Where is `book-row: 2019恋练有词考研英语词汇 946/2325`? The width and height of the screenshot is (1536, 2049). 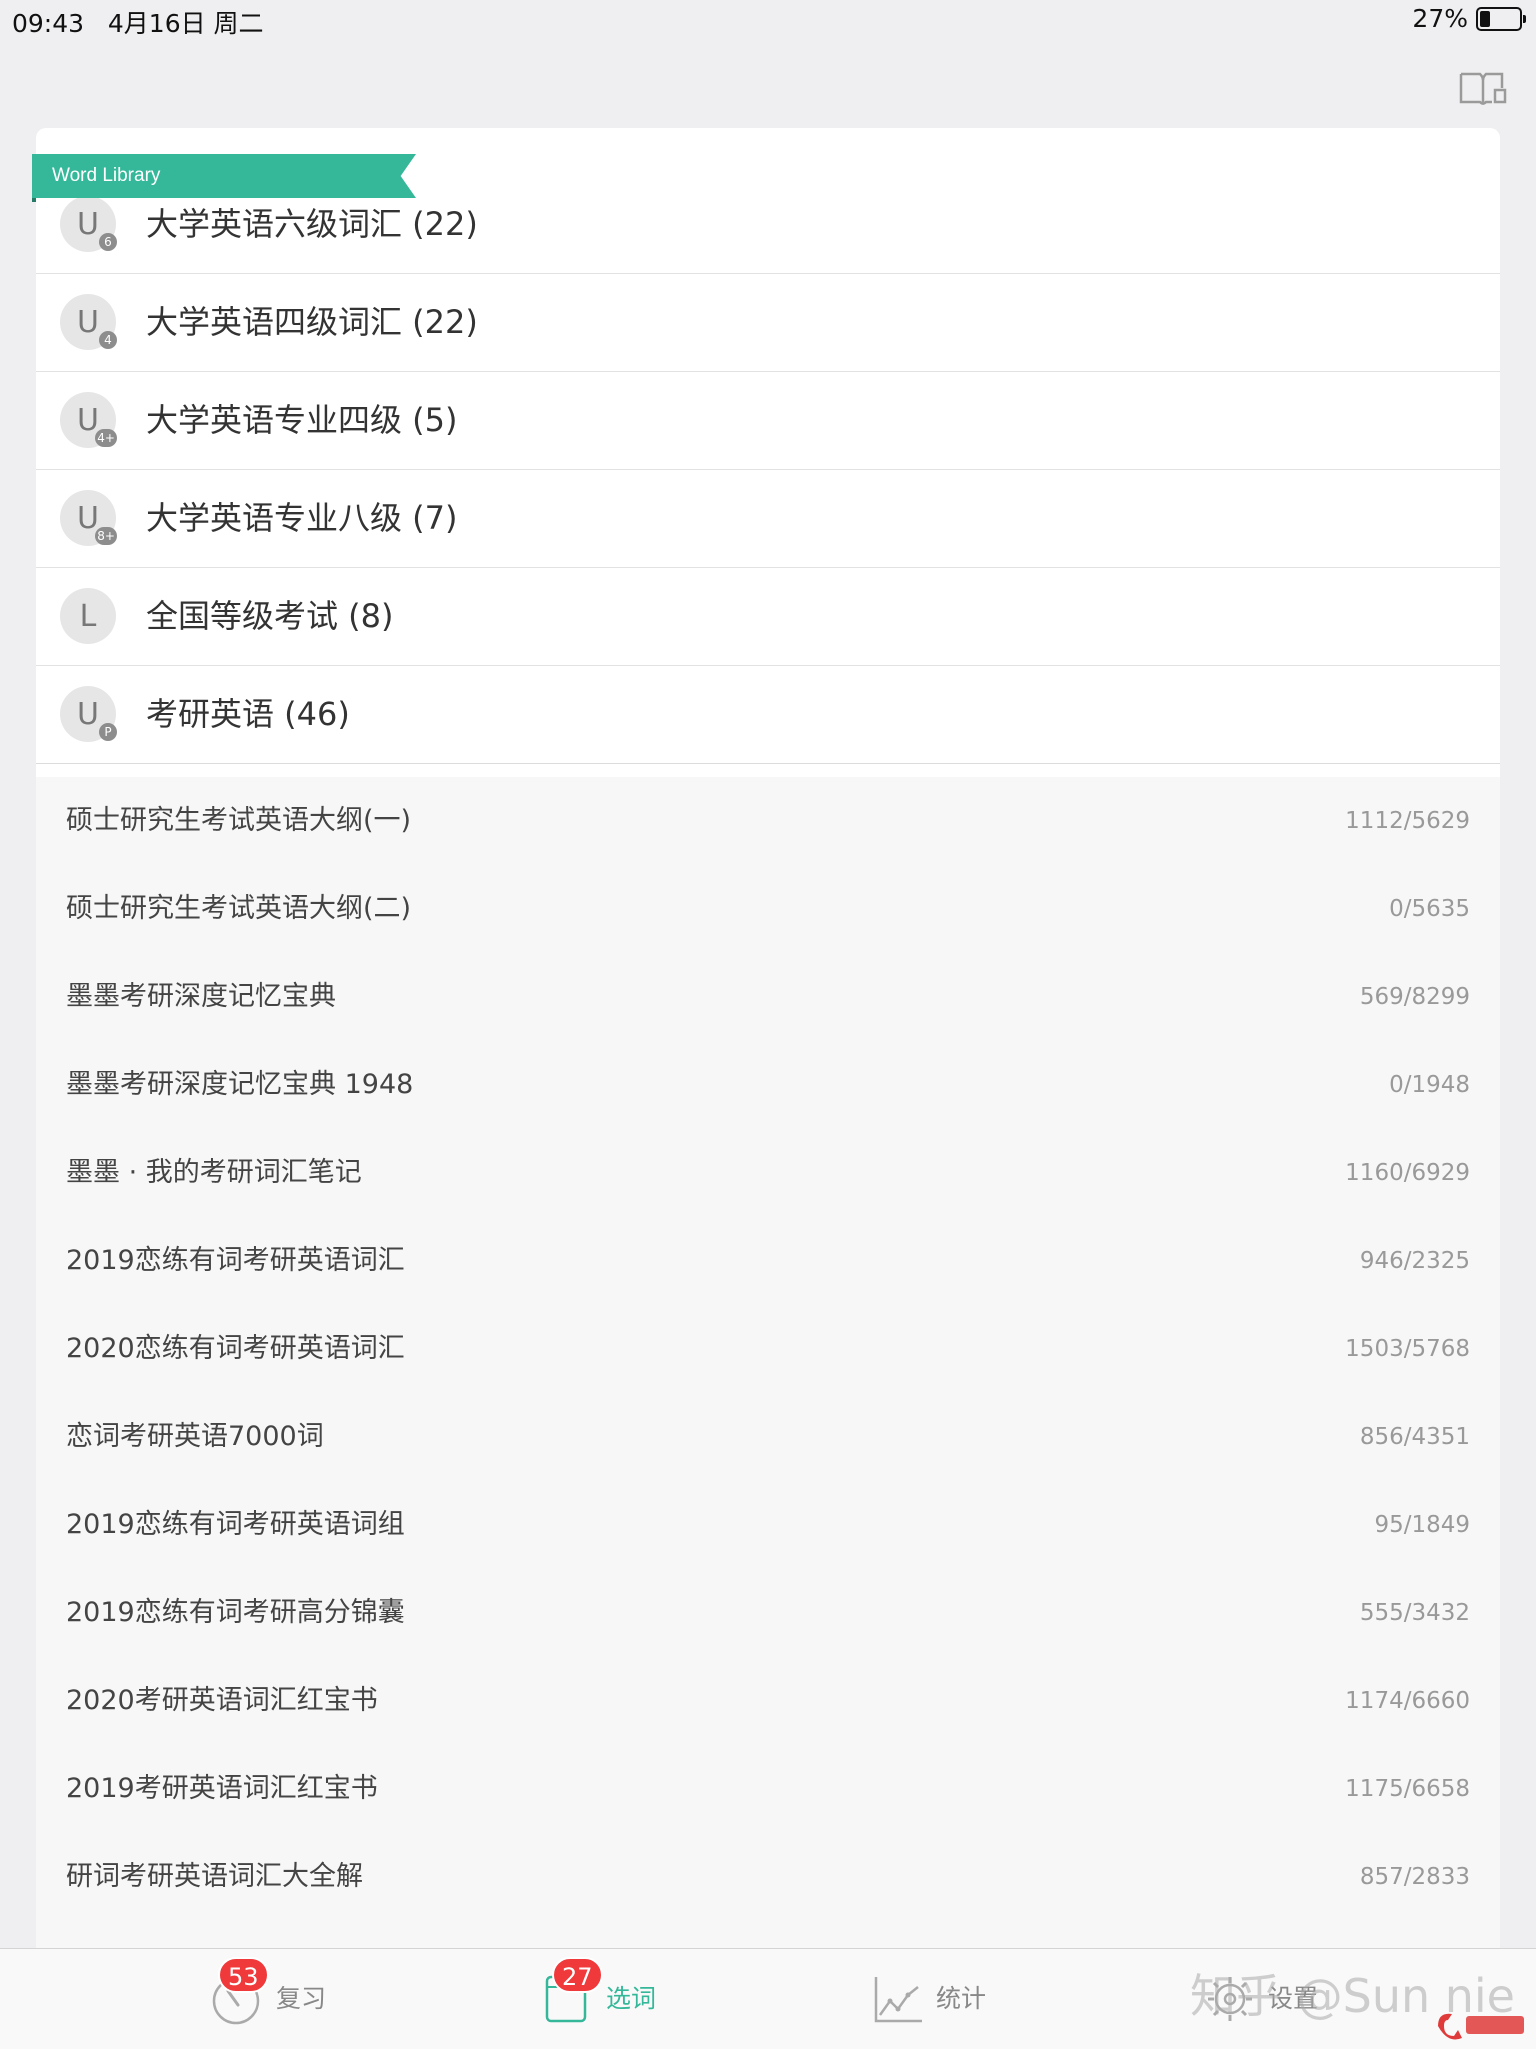 book-row: 2019恋练有词考研英语词汇 946/2325 is located at coordinates (768, 1261).